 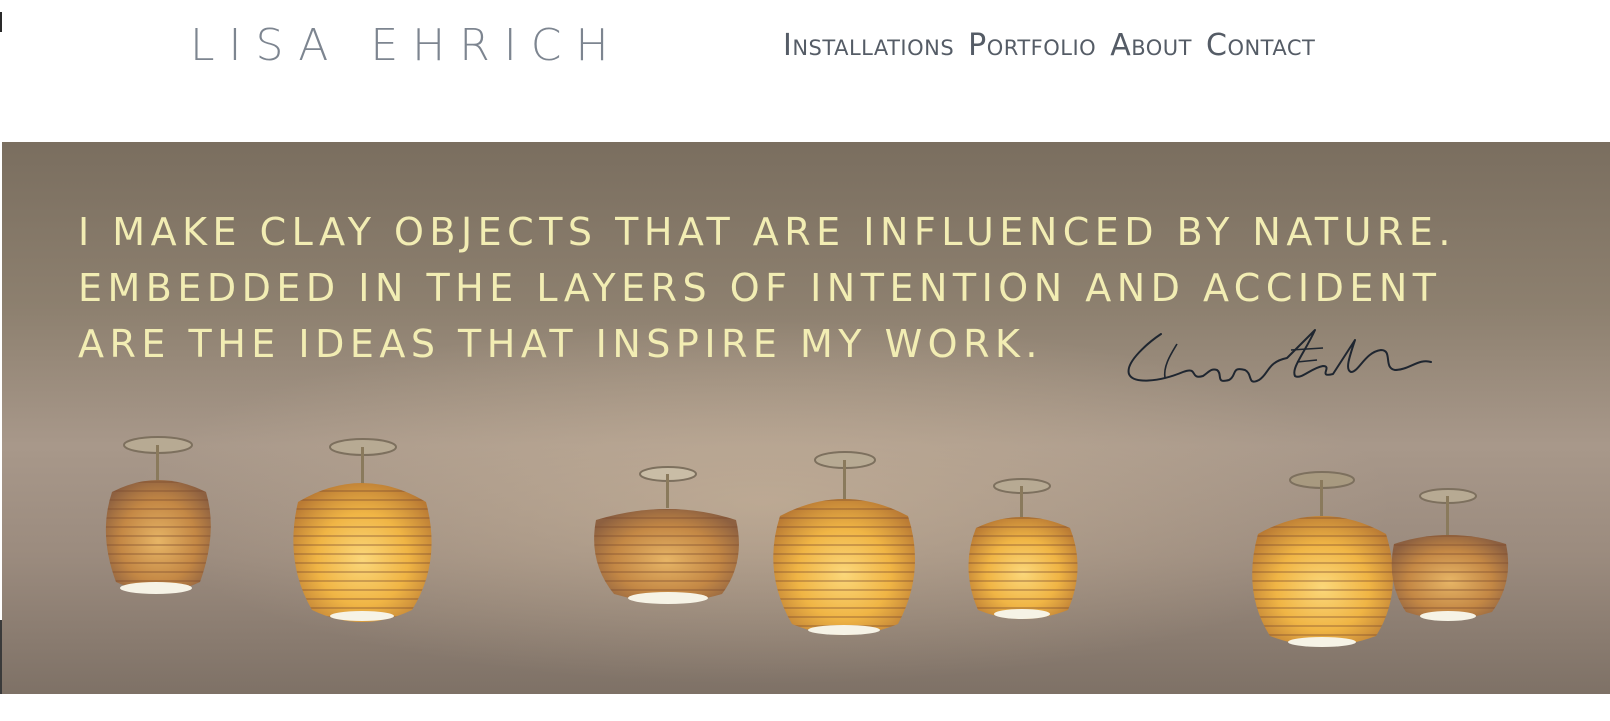 I want to click on nav-about-link: About, so click(x=1151, y=45).